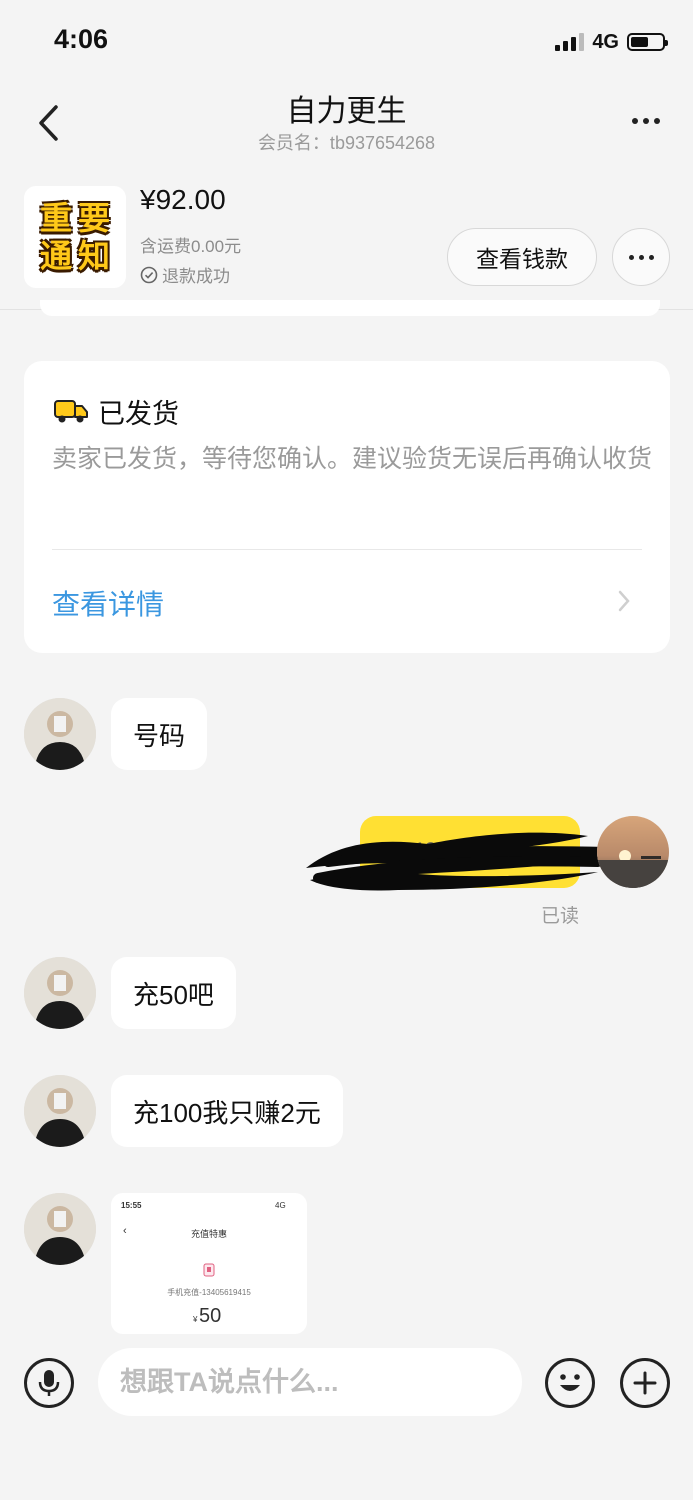 This screenshot has height=1500, width=693. I want to click on message-bubble: 号码, so click(159, 734).